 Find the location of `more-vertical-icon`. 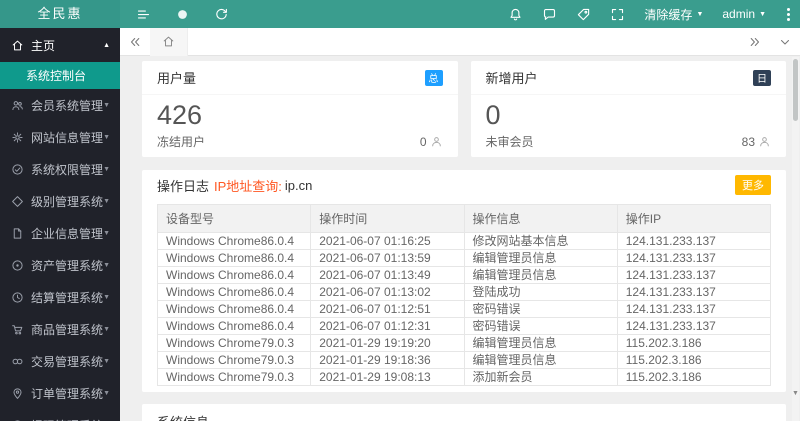

more-vertical-icon is located at coordinates (788, 14).